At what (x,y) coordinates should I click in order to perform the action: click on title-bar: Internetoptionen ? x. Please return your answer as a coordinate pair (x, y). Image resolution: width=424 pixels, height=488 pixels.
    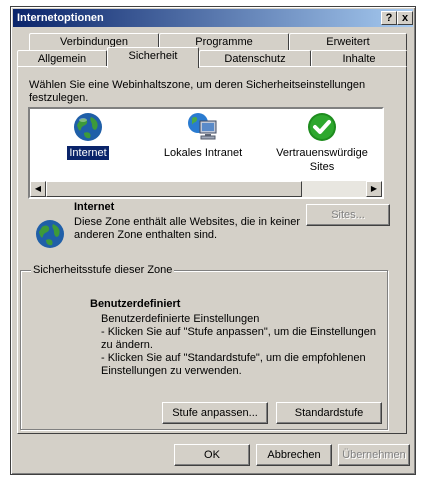
    Looking at the image, I should click on (213, 18).